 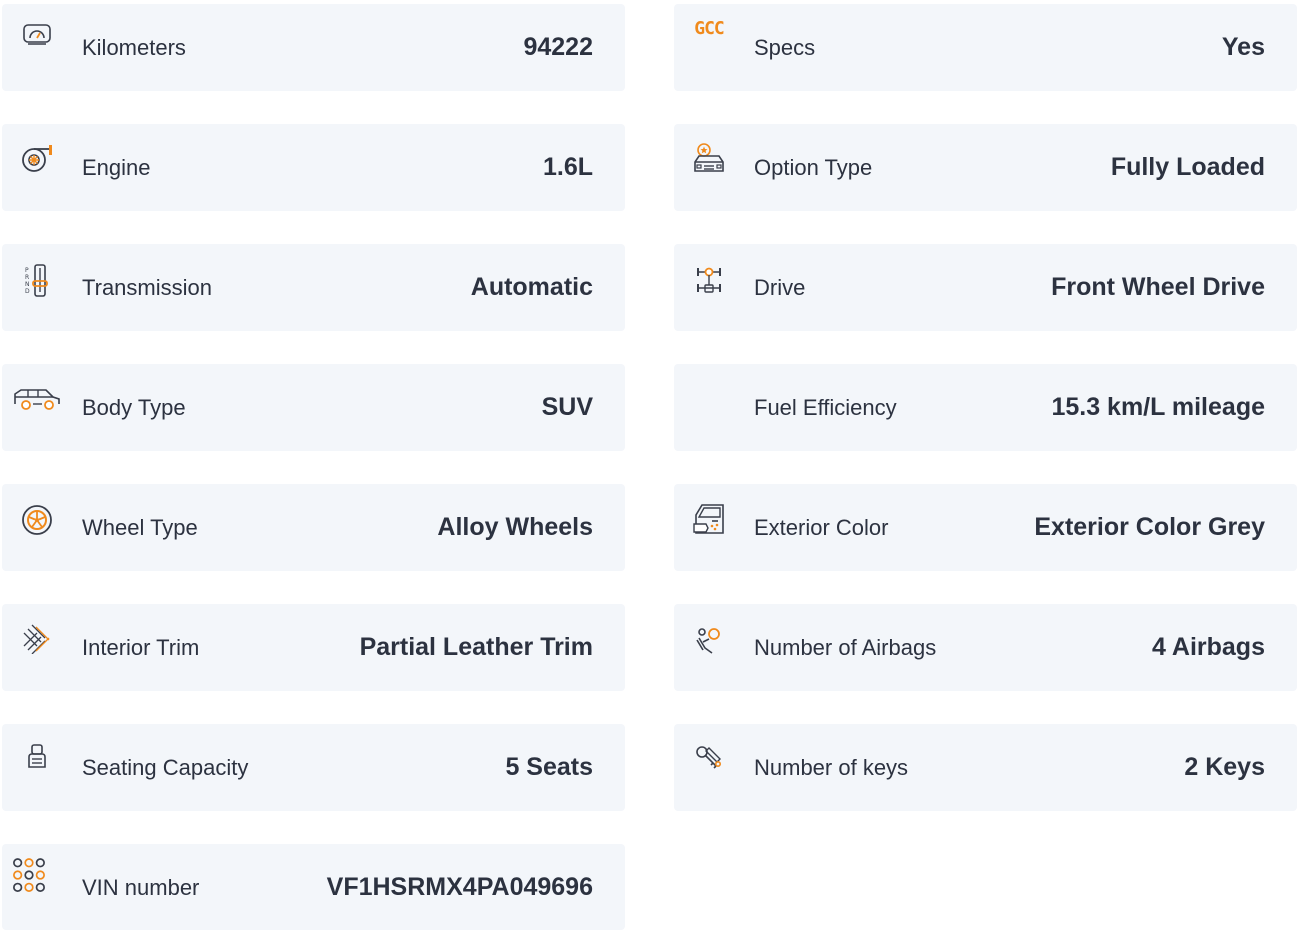 I want to click on svg-text: N, so click(x=27, y=284).